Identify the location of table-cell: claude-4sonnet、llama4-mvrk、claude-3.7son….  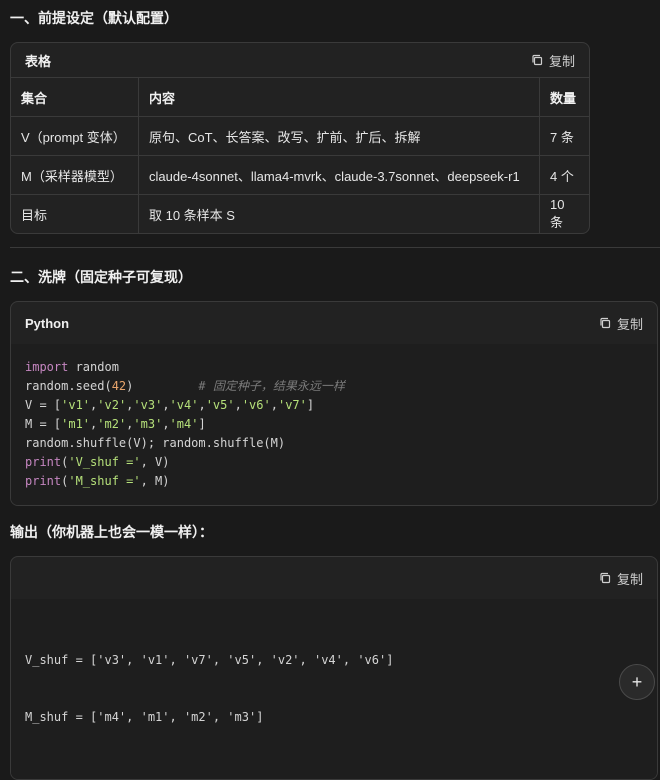
(339, 175).